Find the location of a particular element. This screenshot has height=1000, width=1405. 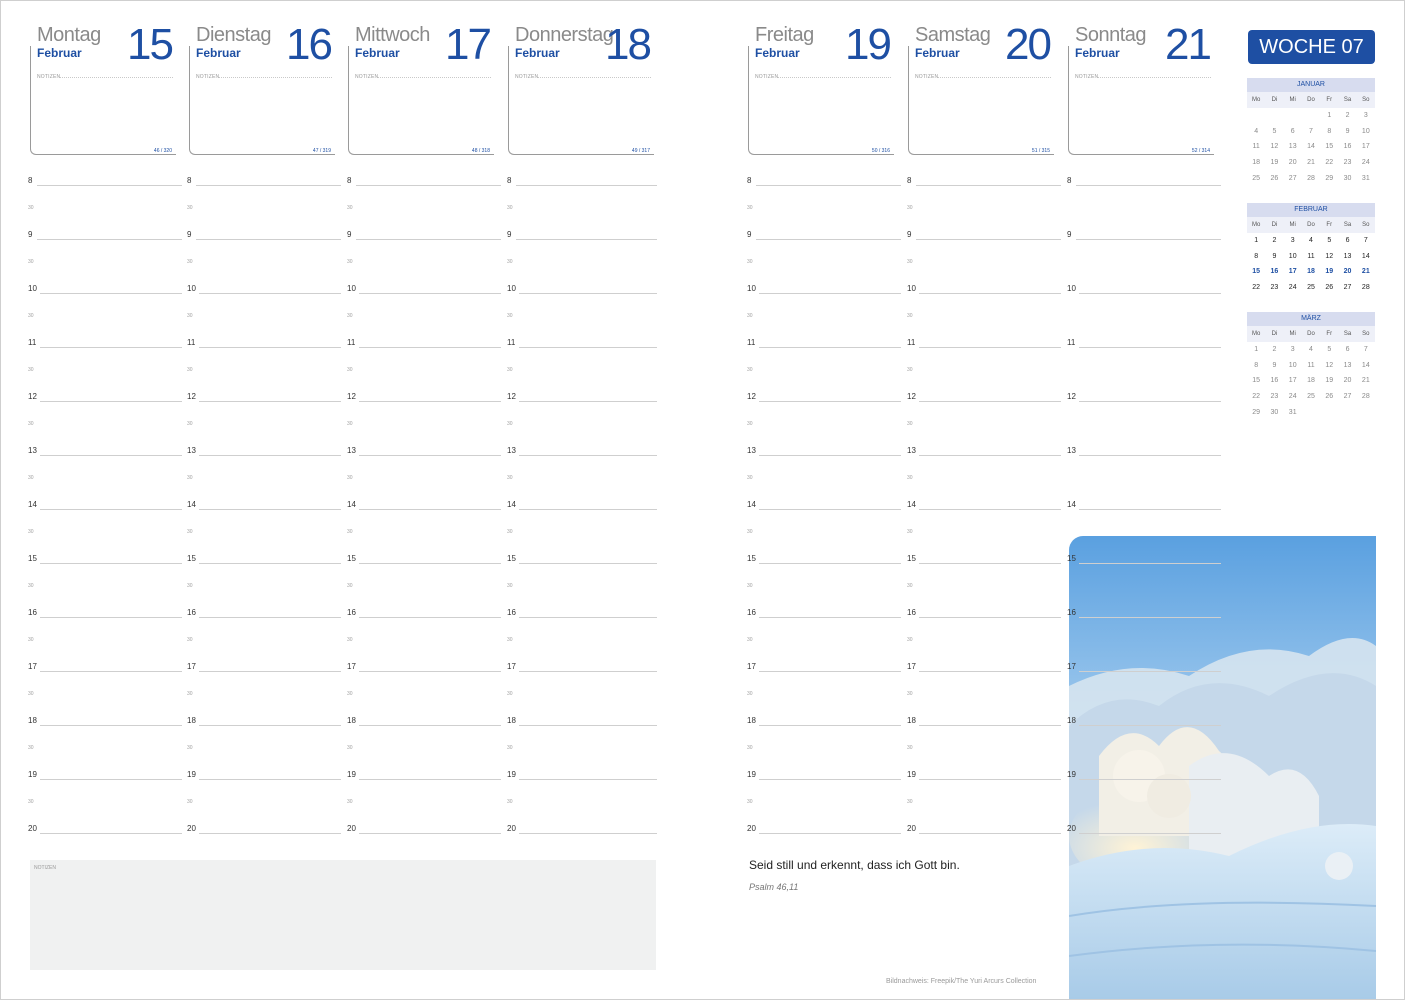

calendar-day: 24 is located at coordinates (1366, 163).